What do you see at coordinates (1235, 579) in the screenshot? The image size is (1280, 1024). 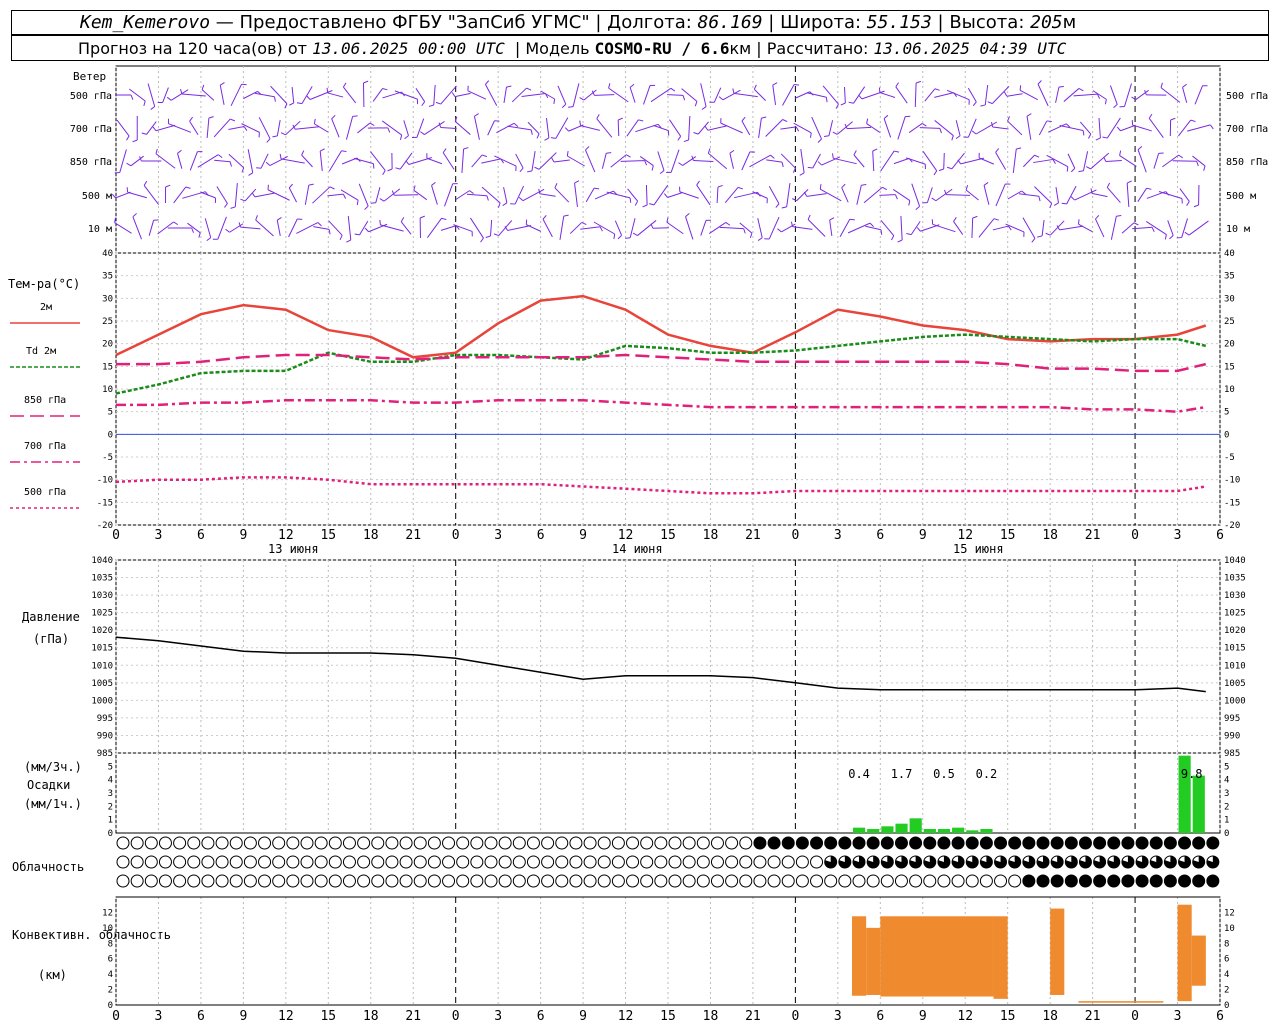 I see `pressure-tick-label: 1035` at bounding box center [1235, 579].